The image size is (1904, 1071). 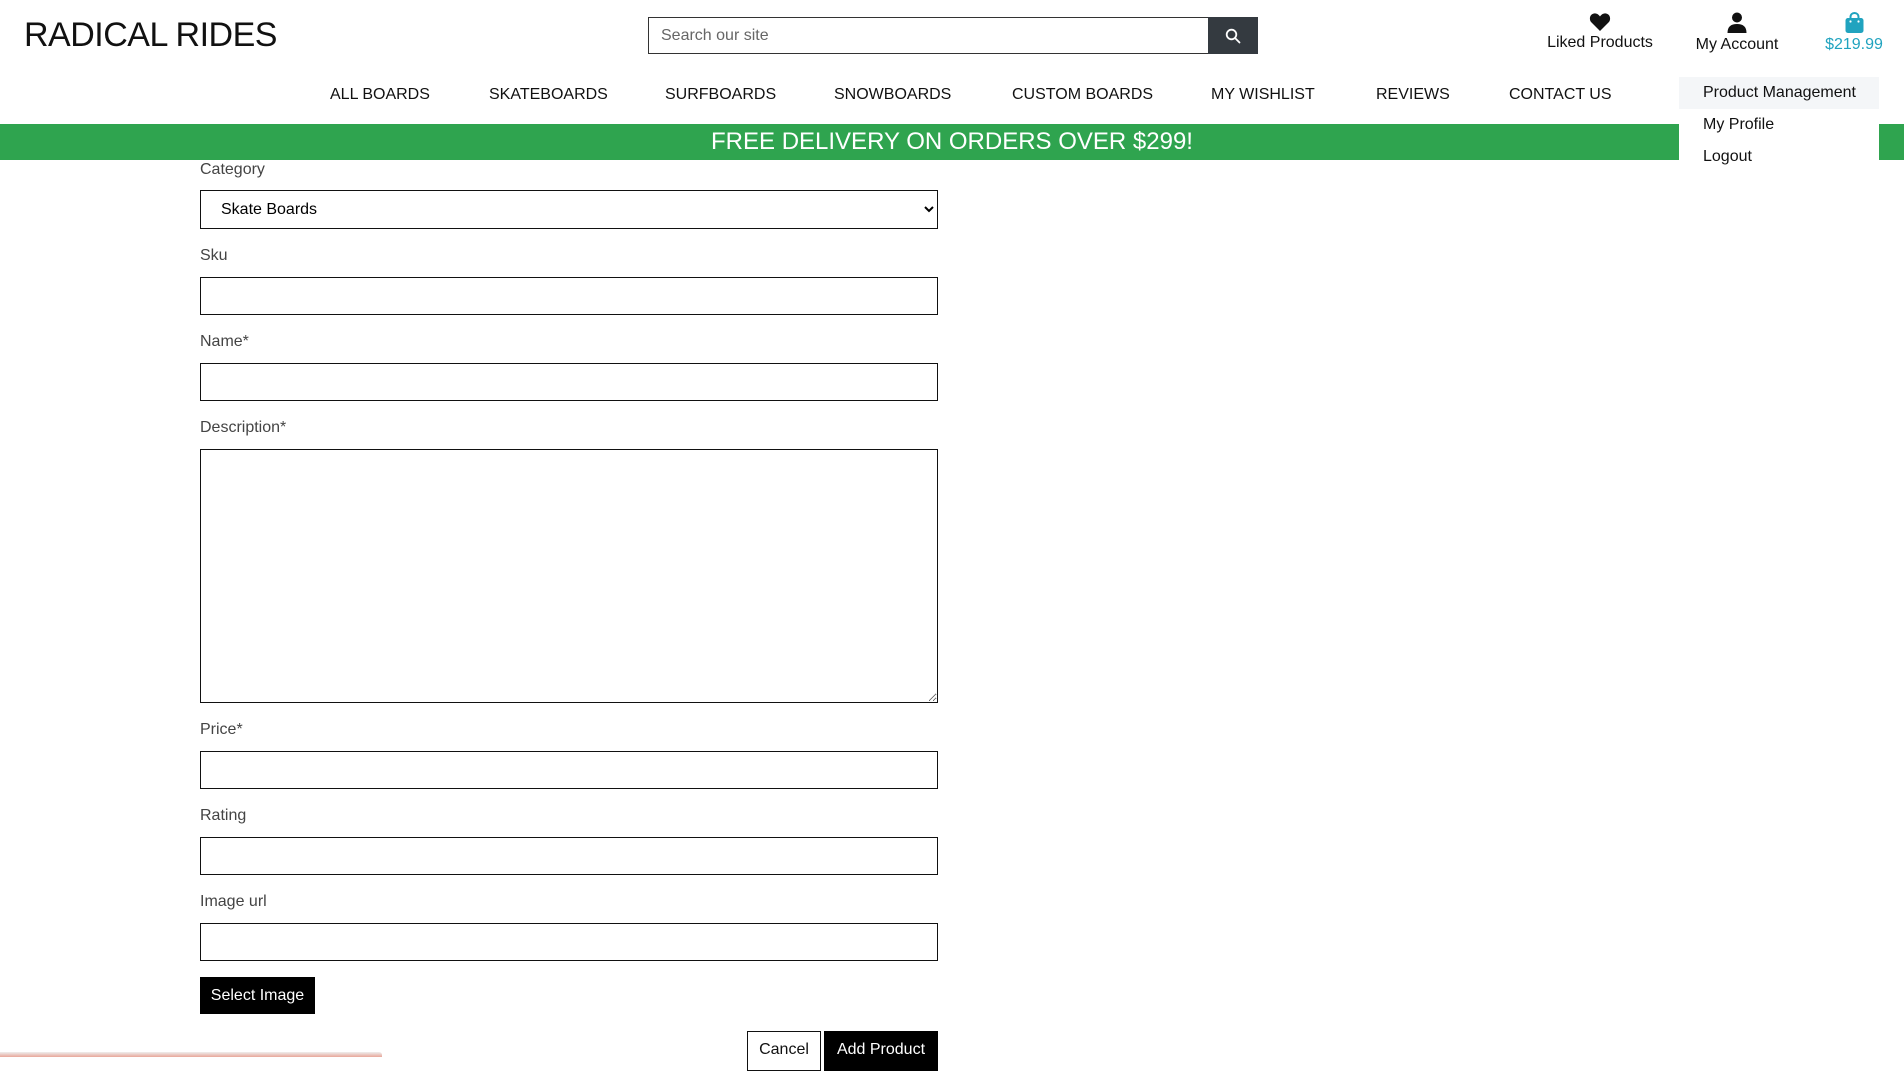 I want to click on free-delivery-banner: FREE DELIVERY ON ORDERS OVER $299!, so click(x=952, y=142).